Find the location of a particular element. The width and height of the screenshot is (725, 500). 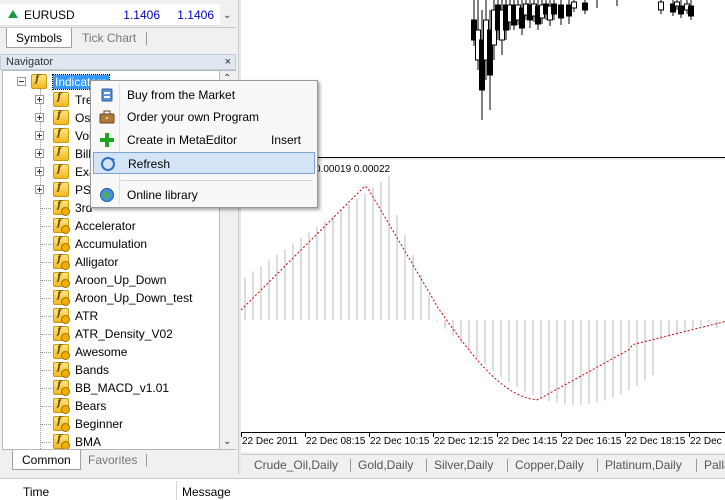

navigator-title-bar: Navigator × is located at coordinates (118, 62).